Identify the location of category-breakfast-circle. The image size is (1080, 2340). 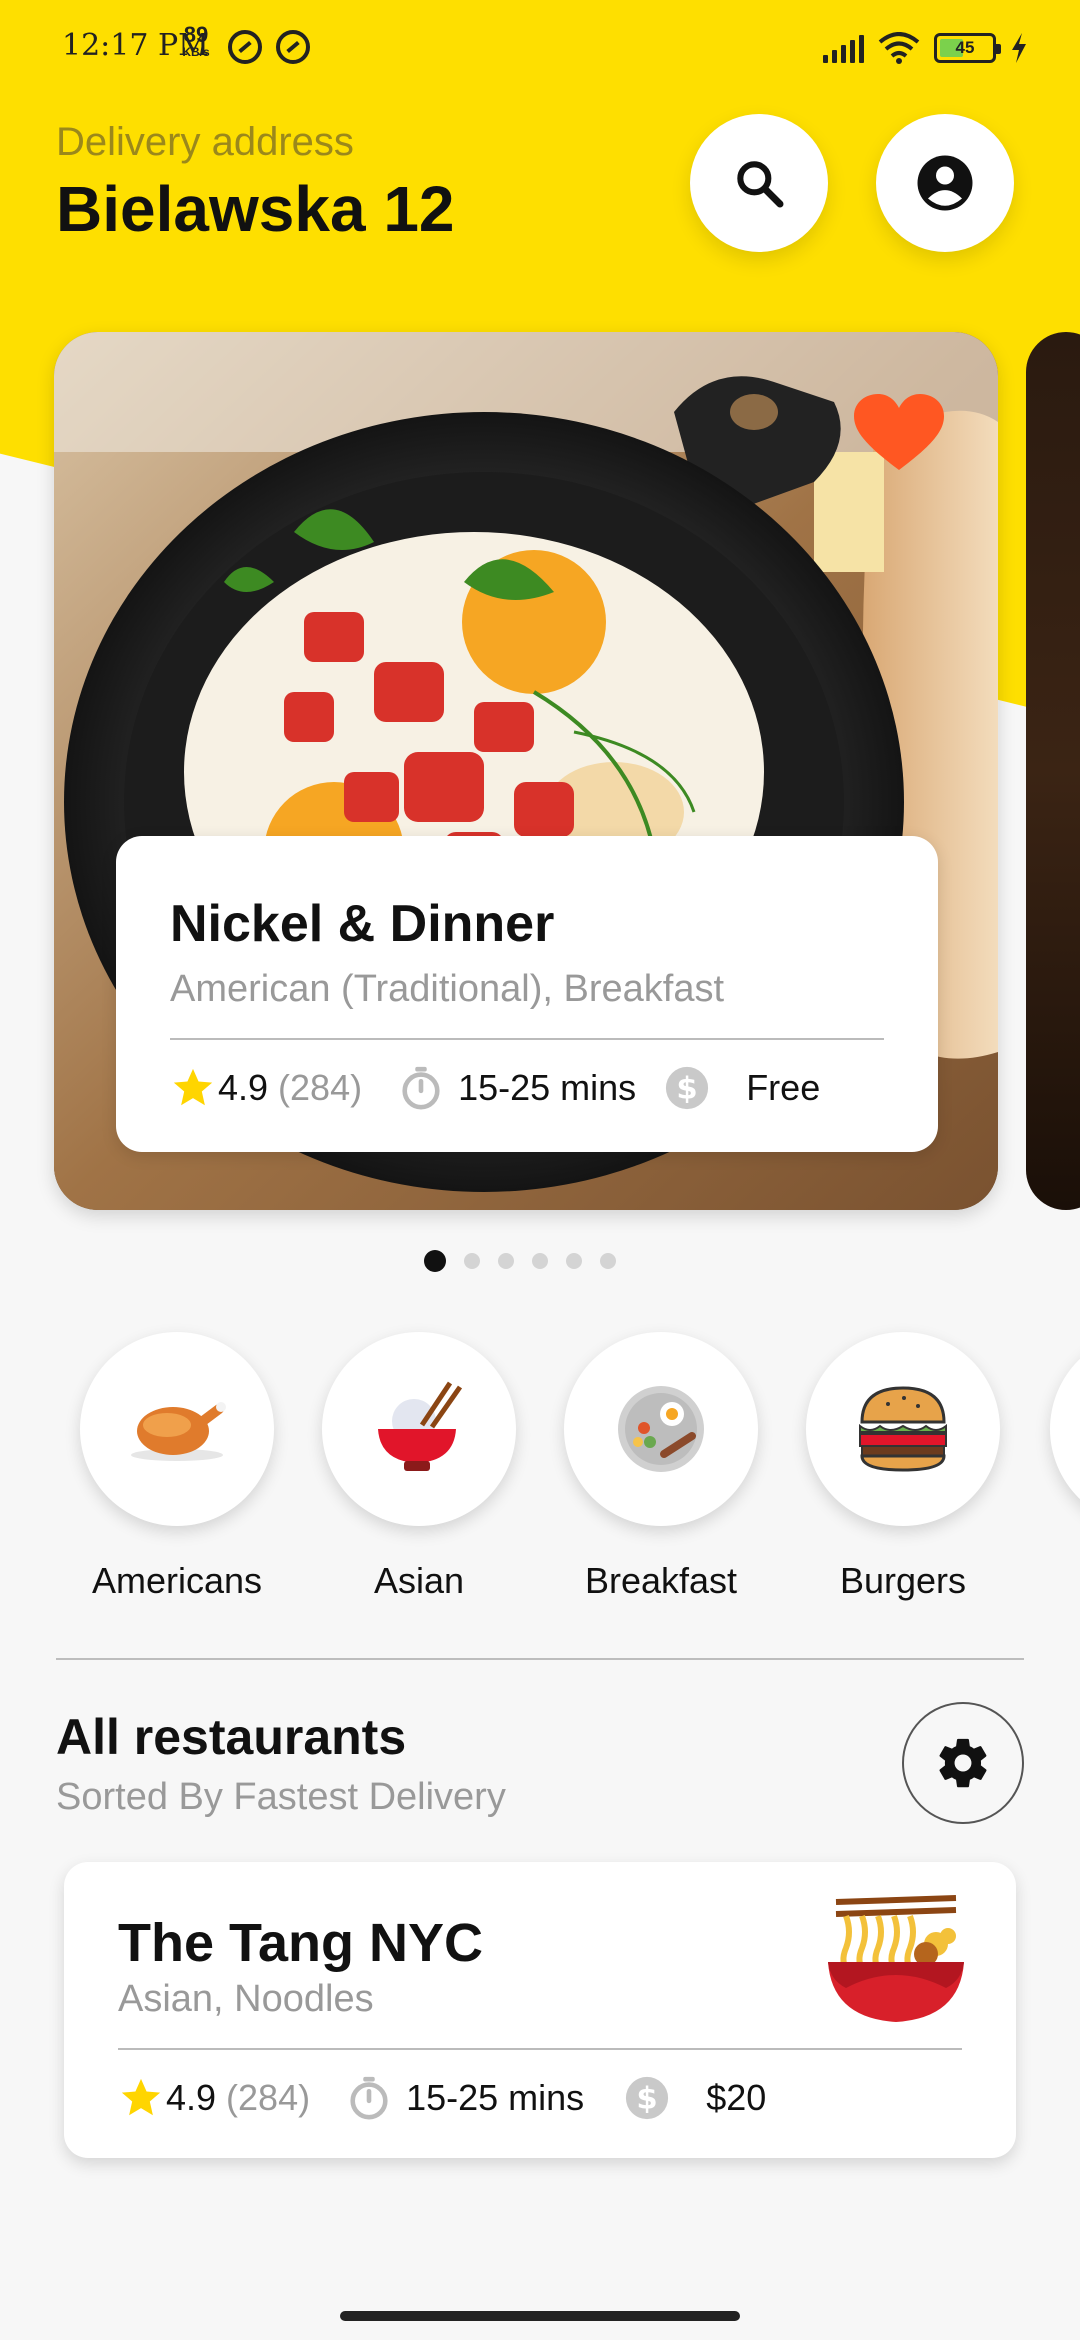
(661, 1429).